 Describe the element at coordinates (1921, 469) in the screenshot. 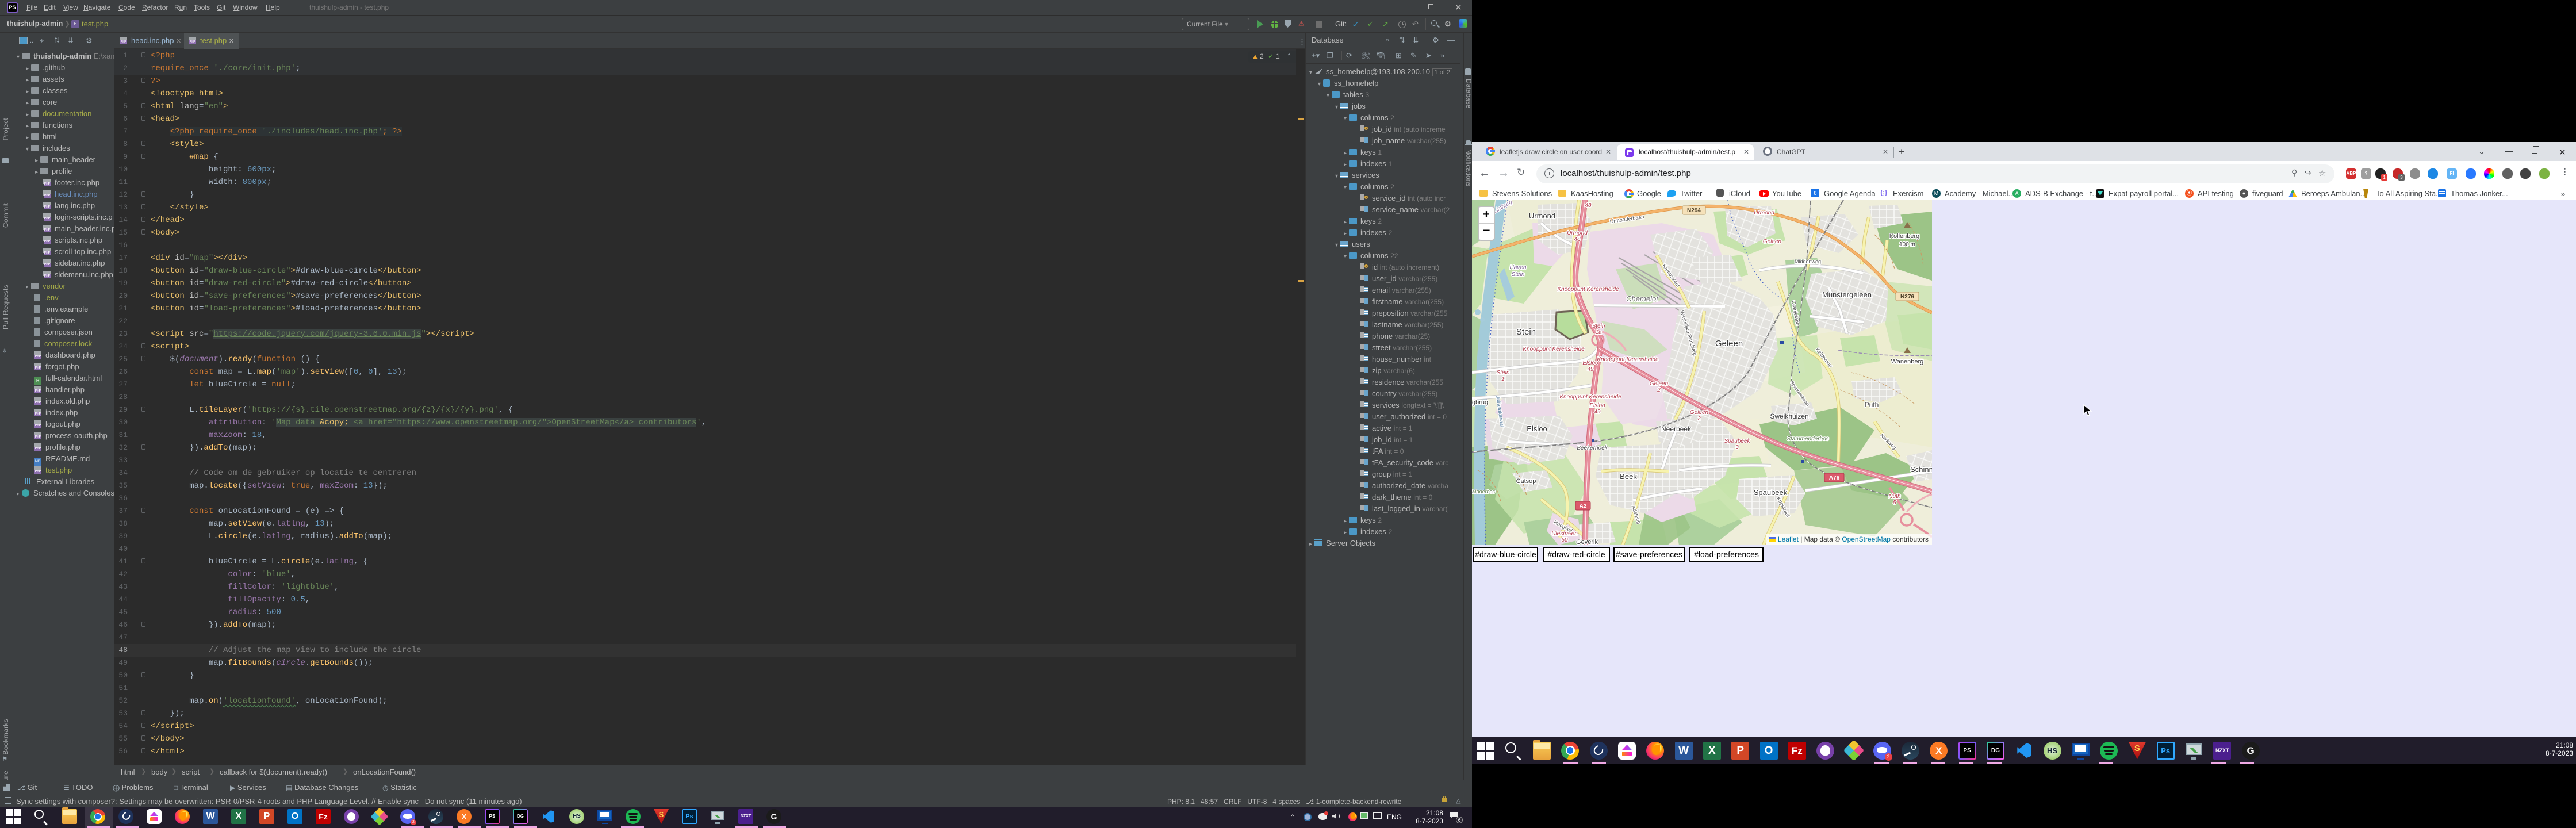

I see `svg-text: Schinn` at that location.